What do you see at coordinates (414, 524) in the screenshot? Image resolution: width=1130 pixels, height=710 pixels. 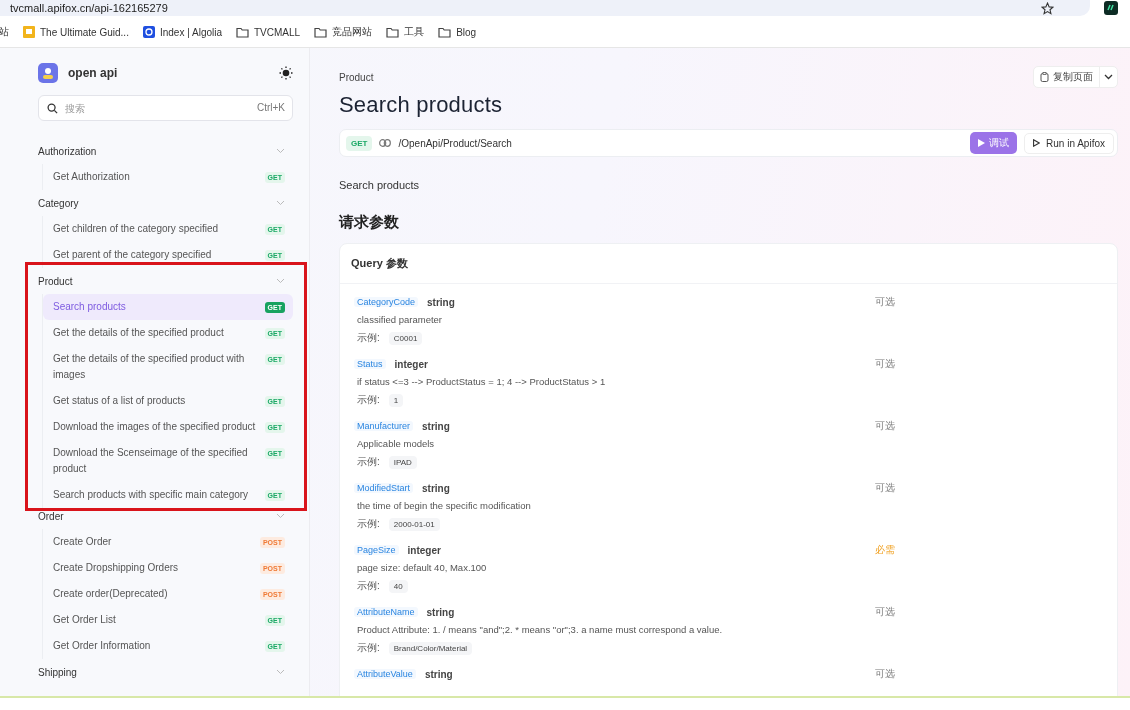 I see `example-value: 2000-01-01` at bounding box center [414, 524].